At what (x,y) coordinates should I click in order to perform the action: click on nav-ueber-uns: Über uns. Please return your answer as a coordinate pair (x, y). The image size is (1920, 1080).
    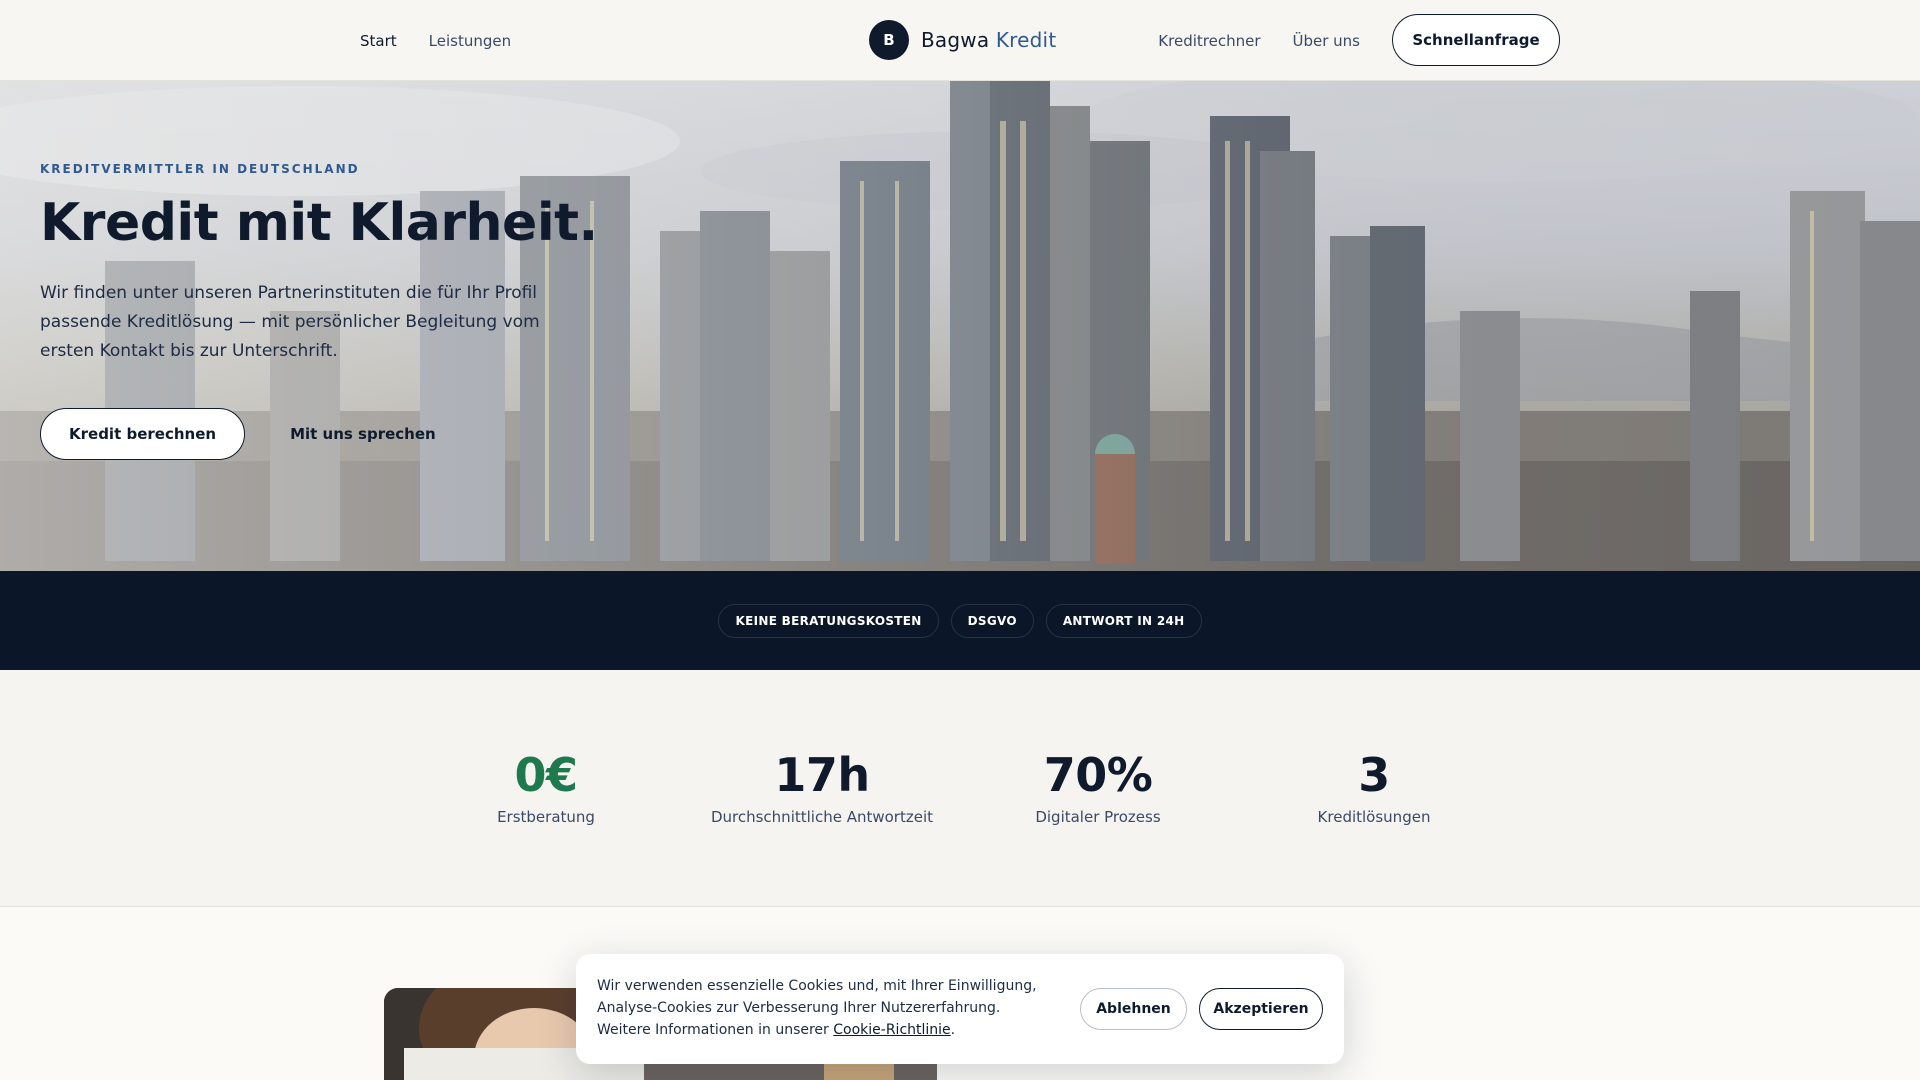
    Looking at the image, I should click on (1327, 41).